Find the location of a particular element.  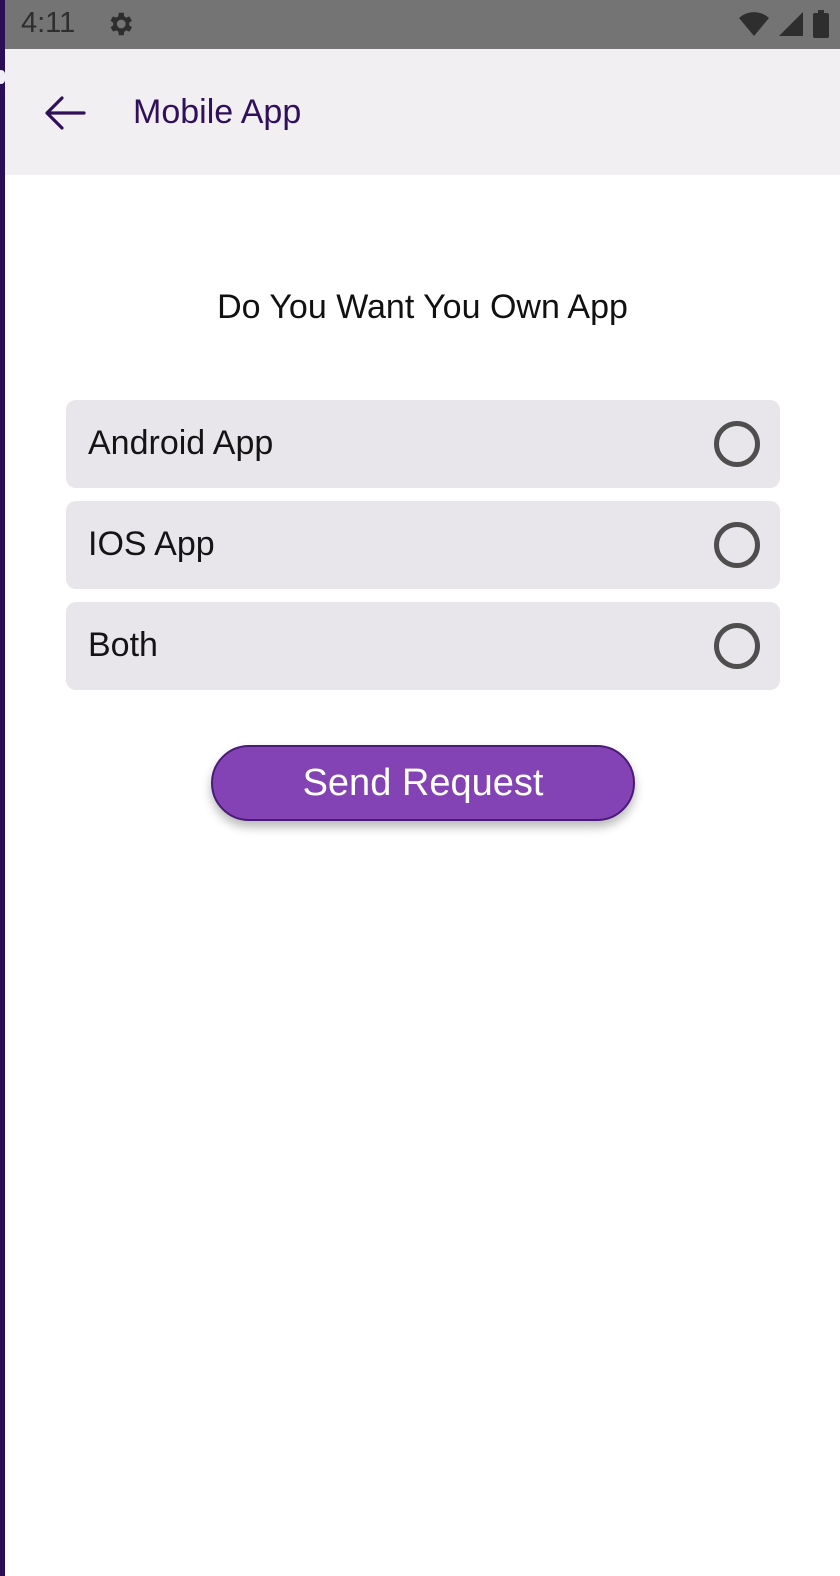

back-button is located at coordinates (65, 113).